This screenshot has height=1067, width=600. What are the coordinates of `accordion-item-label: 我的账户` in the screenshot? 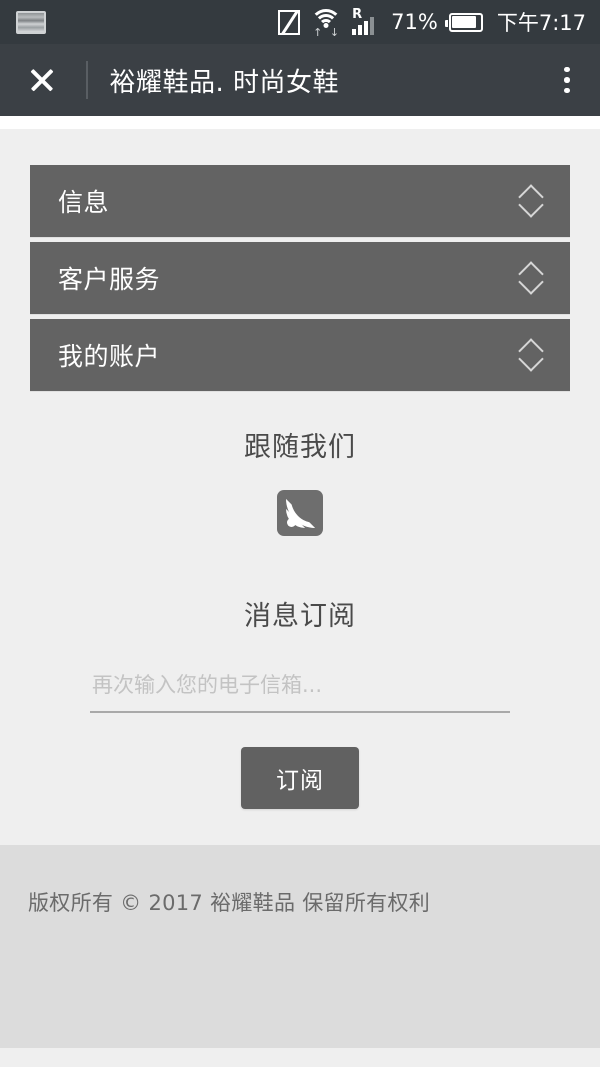 It's located at (109, 356).